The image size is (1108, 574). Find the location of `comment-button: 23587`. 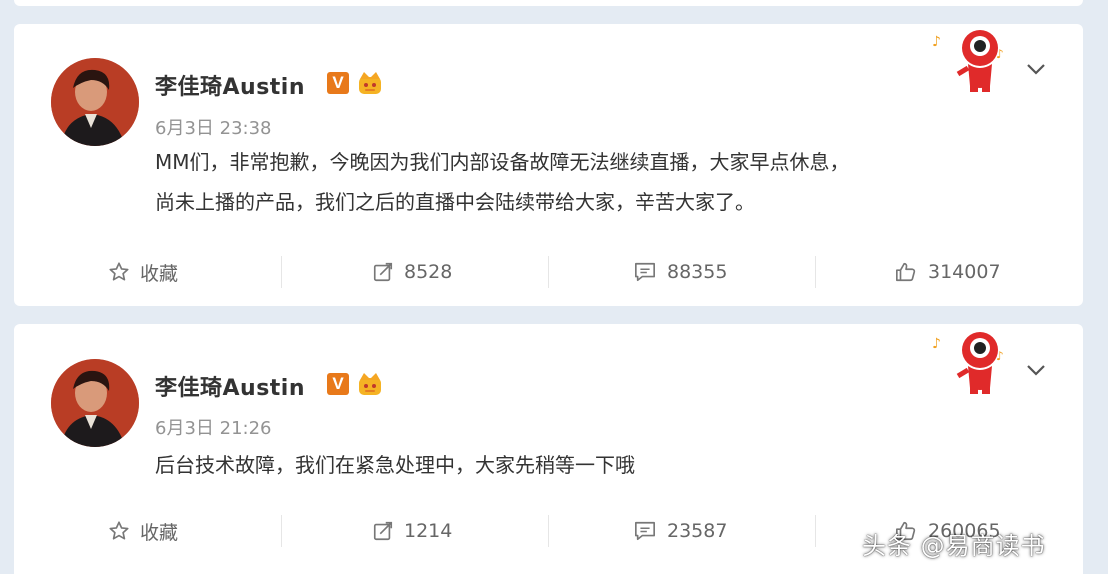

comment-button: 23587 is located at coordinates (680, 531).